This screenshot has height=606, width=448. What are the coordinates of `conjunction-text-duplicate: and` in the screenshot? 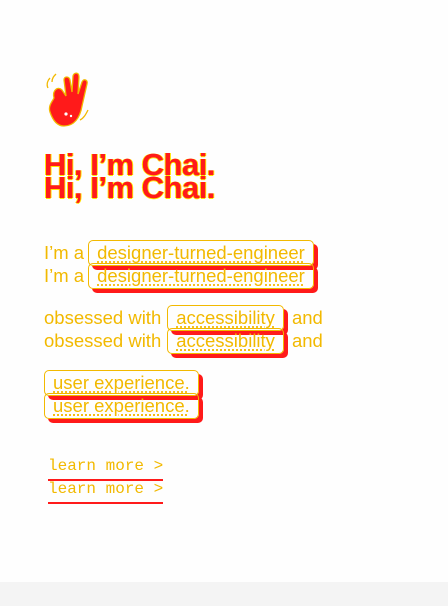 It's located at (307, 341).